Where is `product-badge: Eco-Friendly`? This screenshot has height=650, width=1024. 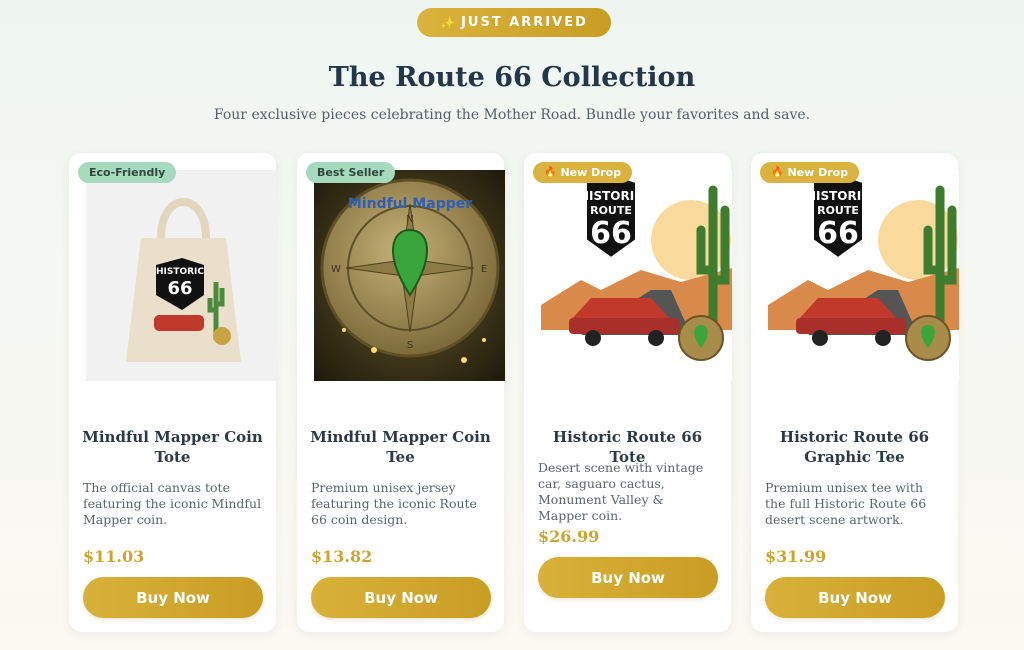
product-badge: Eco-Friendly is located at coordinates (127, 172).